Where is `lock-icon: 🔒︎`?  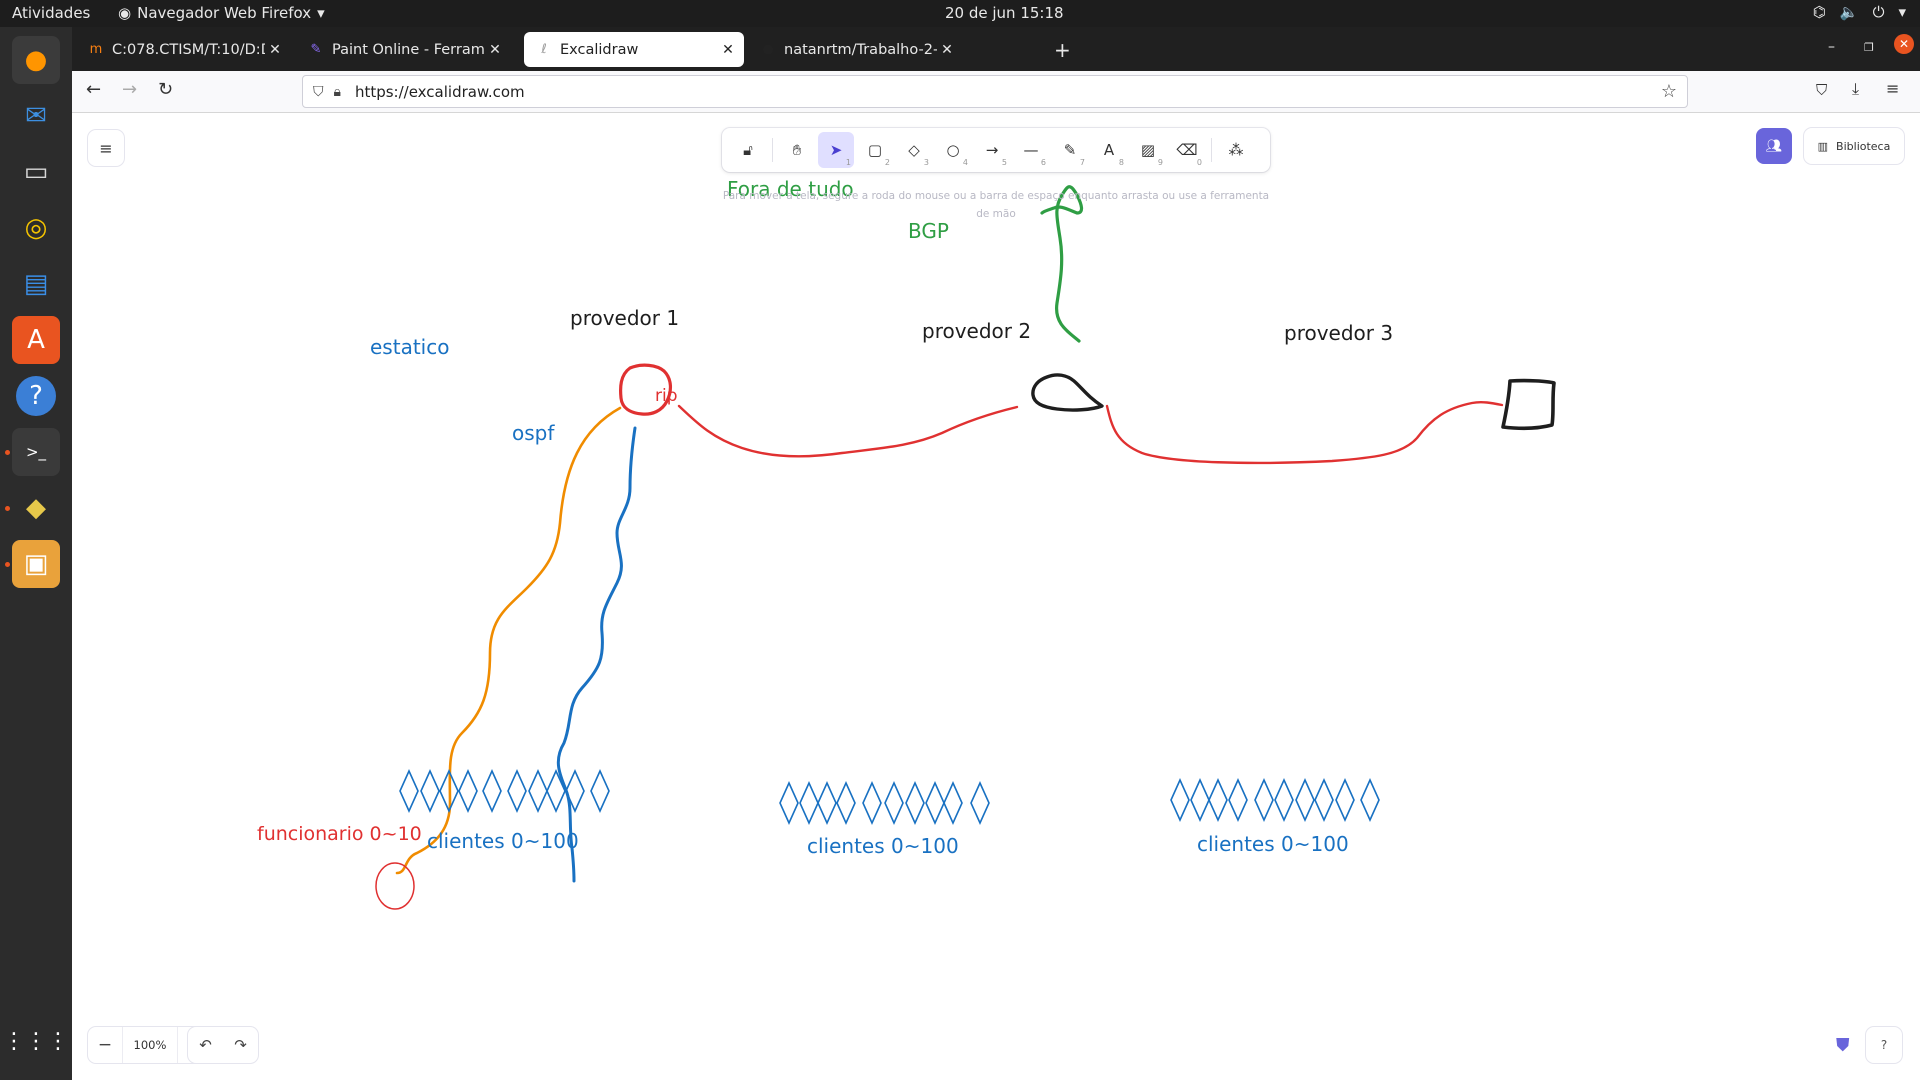 lock-icon: 🔒︎ is located at coordinates (337, 92).